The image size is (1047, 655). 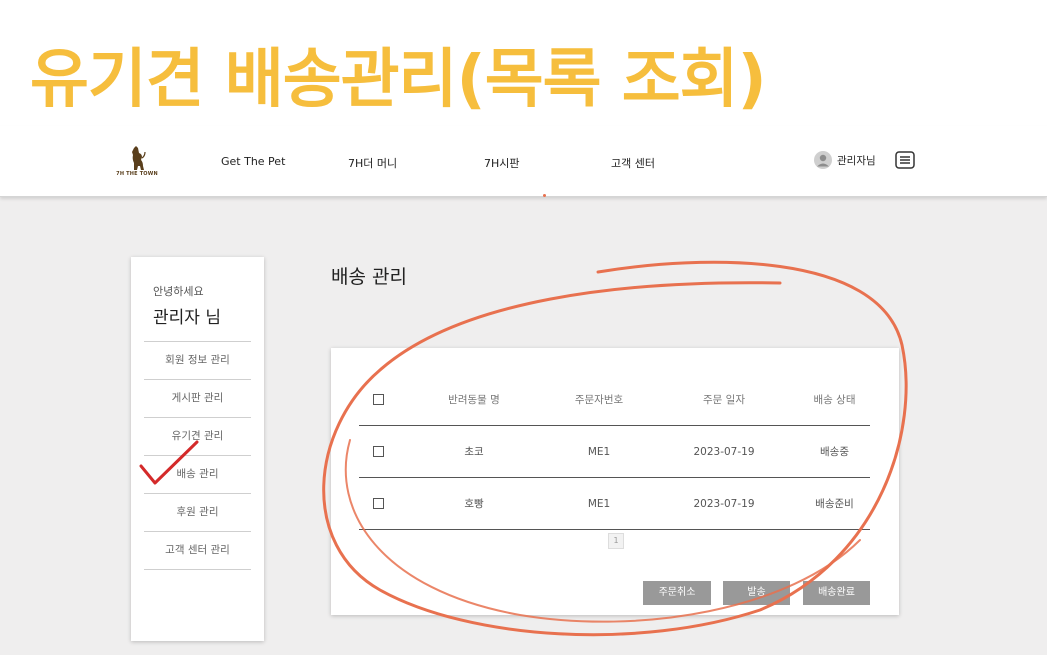 I want to click on nav-link-money: 7H더 머니, so click(x=372, y=163).